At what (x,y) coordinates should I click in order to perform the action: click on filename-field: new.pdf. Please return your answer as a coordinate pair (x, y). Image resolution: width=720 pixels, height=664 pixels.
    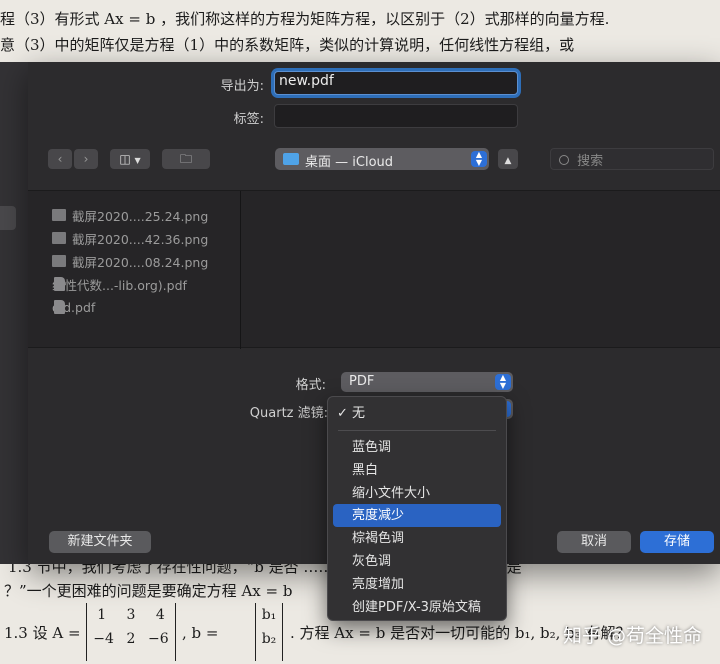
    Looking at the image, I should click on (396, 83).